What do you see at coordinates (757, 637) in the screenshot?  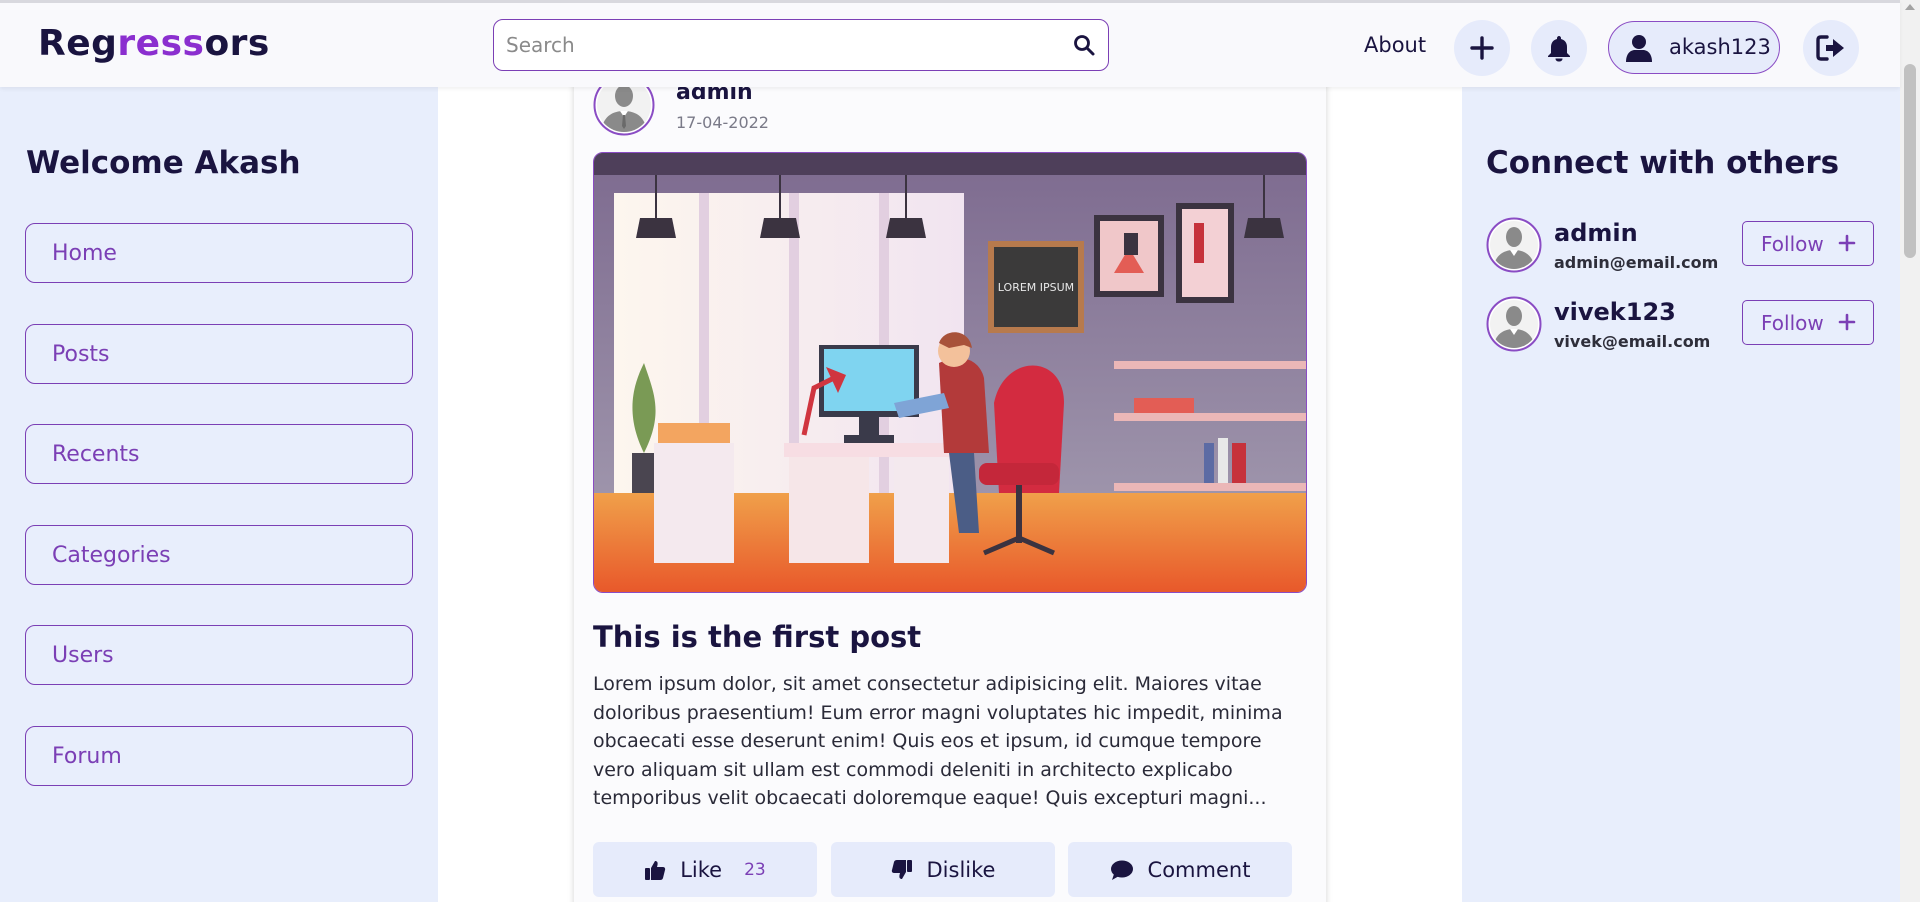 I see `post-title: This is the first post` at bounding box center [757, 637].